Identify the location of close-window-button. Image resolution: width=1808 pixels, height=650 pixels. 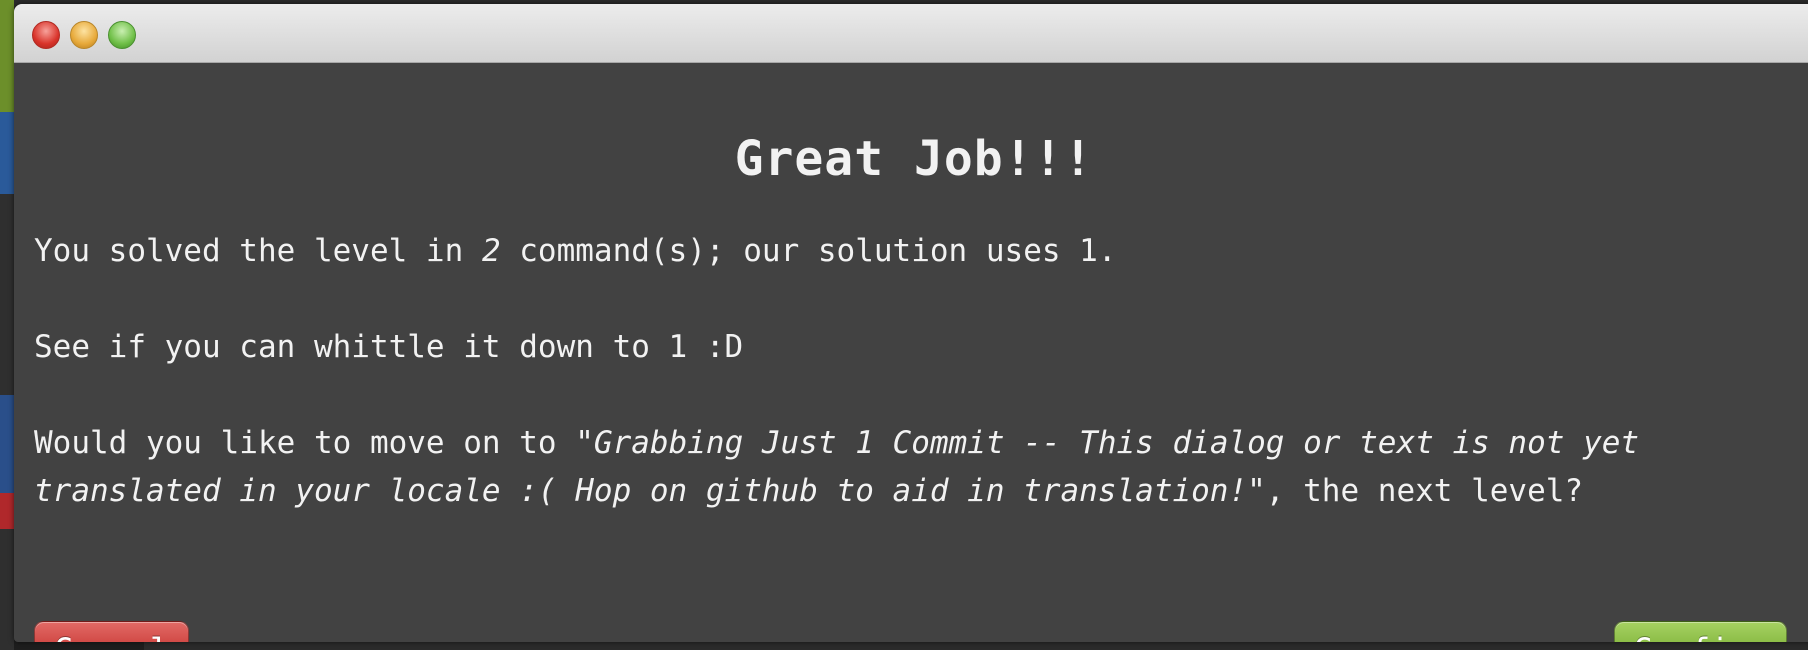
(46, 35).